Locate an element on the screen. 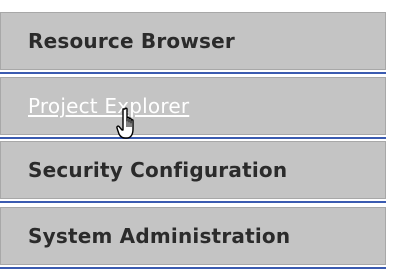 Image resolution: width=404 pixels, height=273 pixels. nav-item-label: System Administration is located at coordinates (159, 236).